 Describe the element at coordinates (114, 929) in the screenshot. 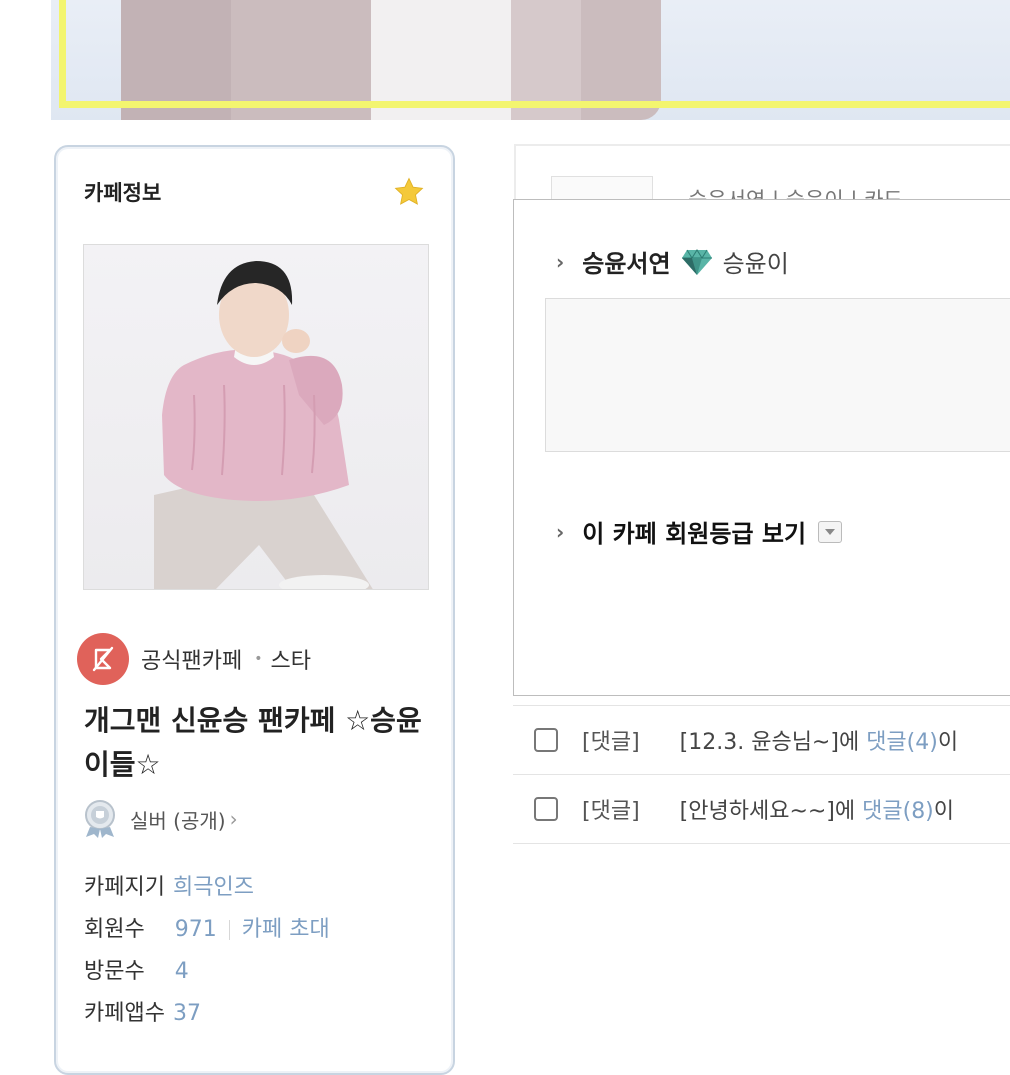

I see `members-label: 회원수` at that location.